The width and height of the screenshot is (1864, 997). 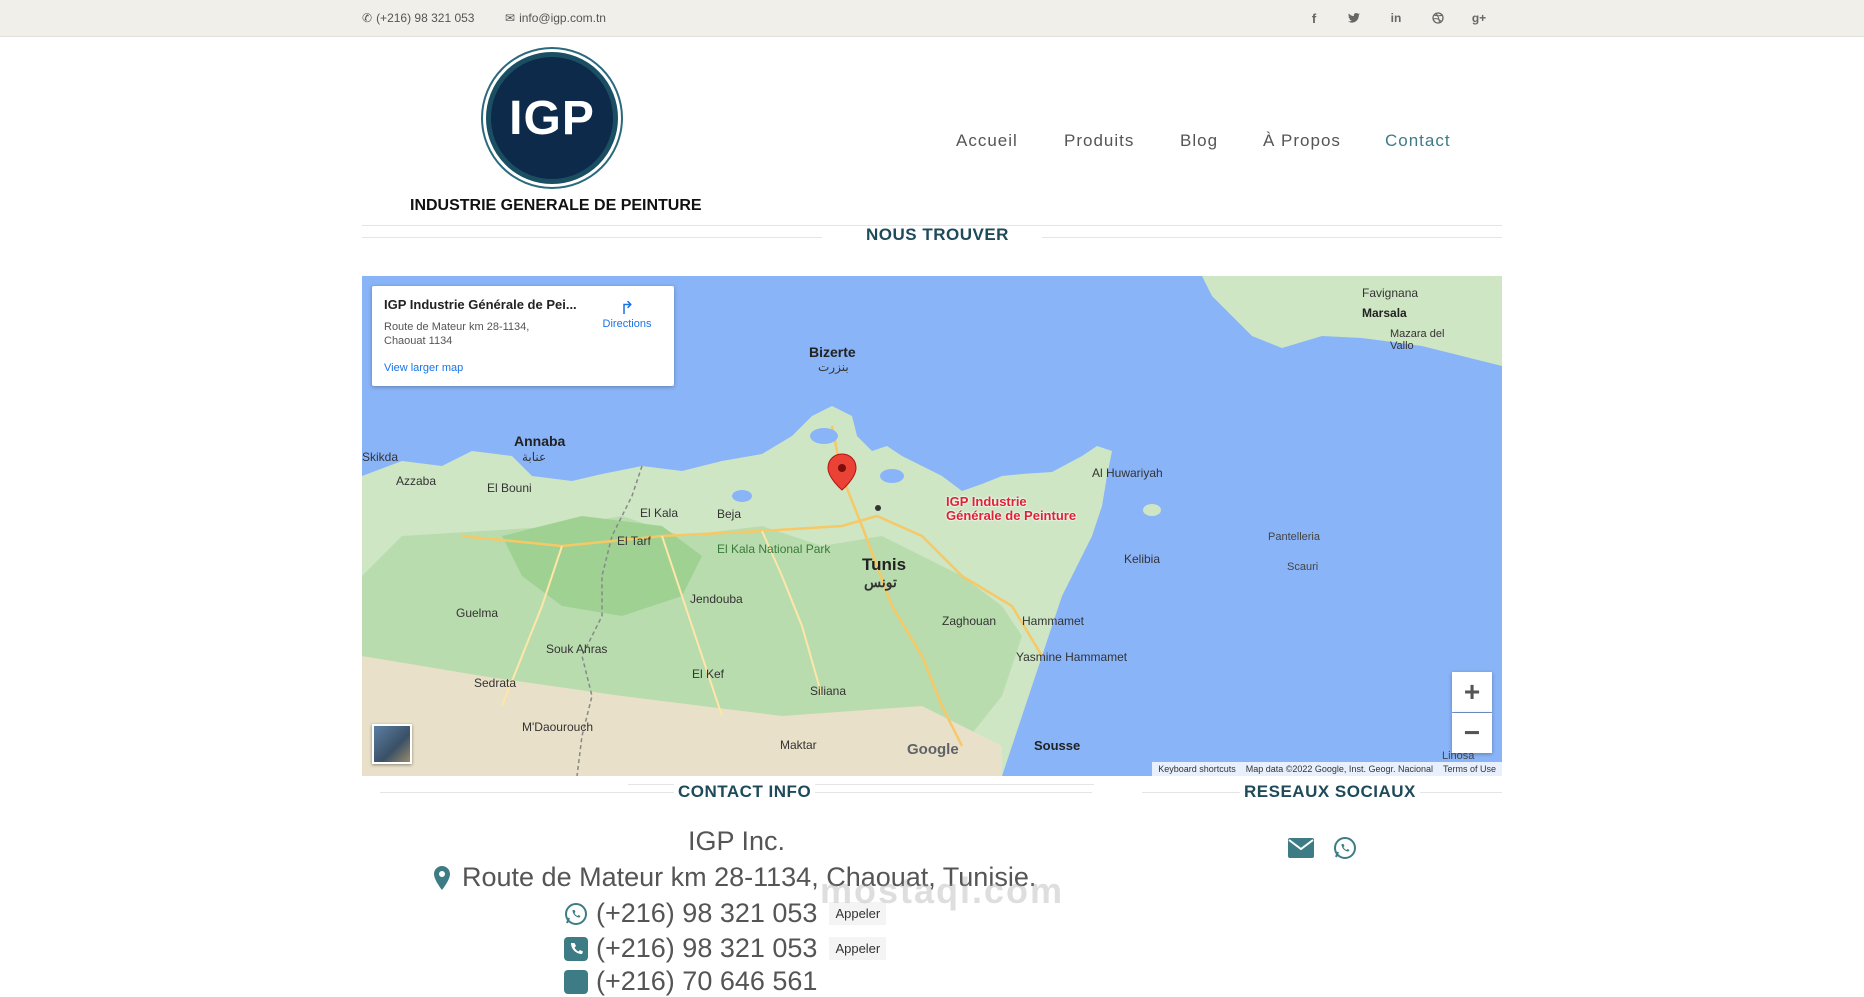 What do you see at coordinates (509, 488) in the screenshot?
I see `map-label-elbouni: El Bouni` at bounding box center [509, 488].